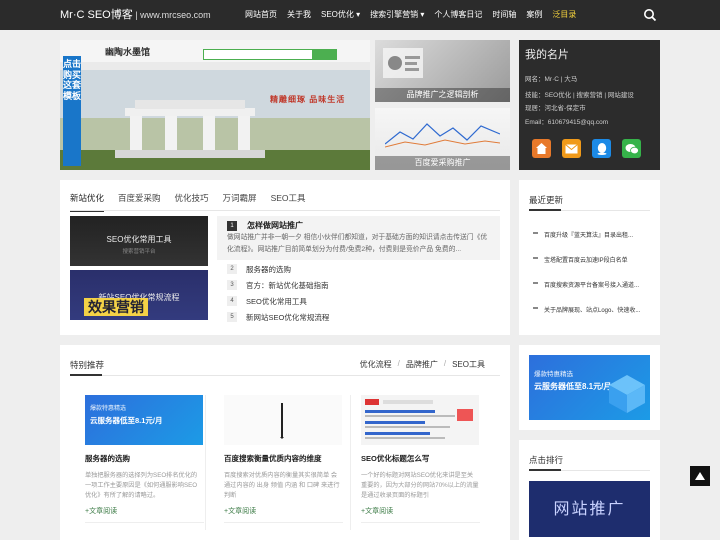  What do you see at coordinates (627, 394) in the screenshot?
I see `server-illustration-icon` at bounding box center [627, 394].